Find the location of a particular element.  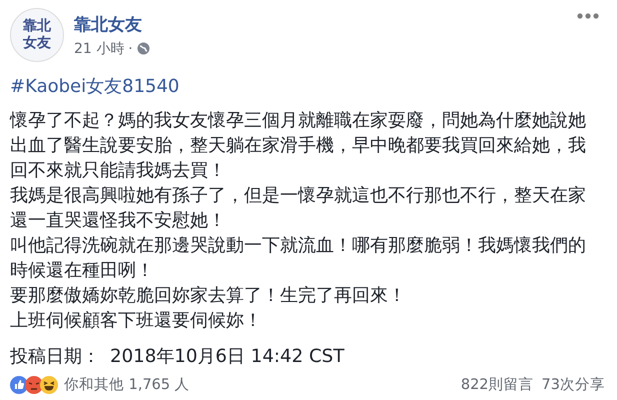

page-name: 靠北女友 is located at coordinates (112, 24).